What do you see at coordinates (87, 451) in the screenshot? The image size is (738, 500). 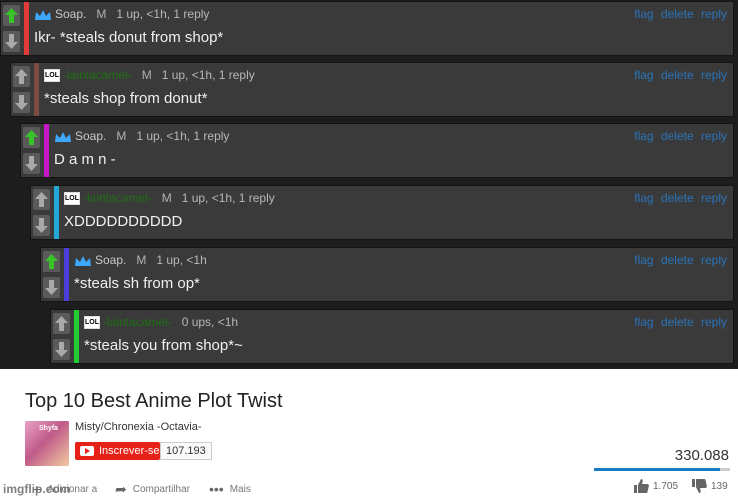 I see `youtube-logo-icon` at bounding box center [87, 451].